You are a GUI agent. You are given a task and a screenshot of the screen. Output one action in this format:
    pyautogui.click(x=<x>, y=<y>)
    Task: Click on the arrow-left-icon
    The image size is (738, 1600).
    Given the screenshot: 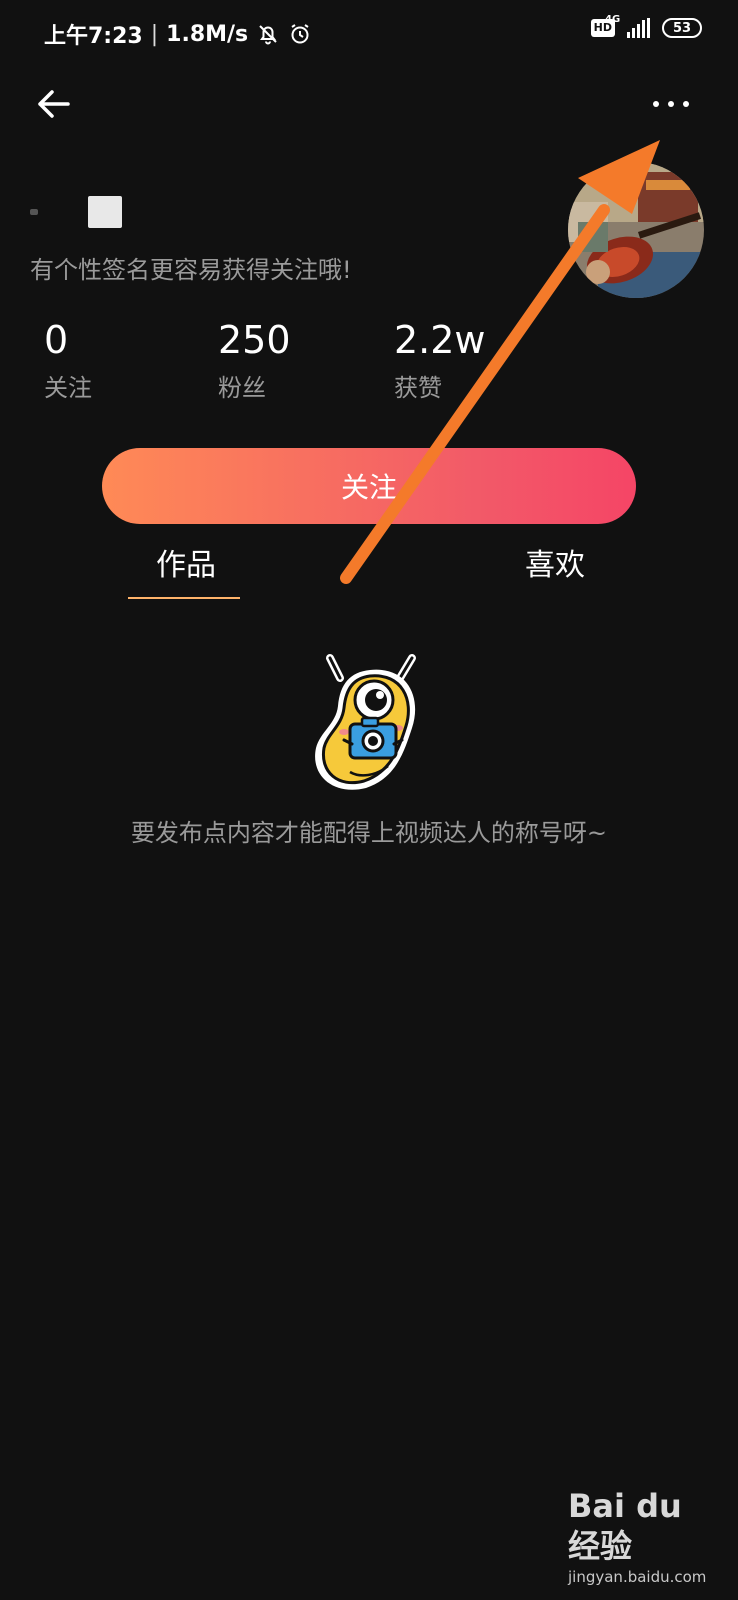 What is the action you would take?
    pyautogui.click(x=54, y=104)
    